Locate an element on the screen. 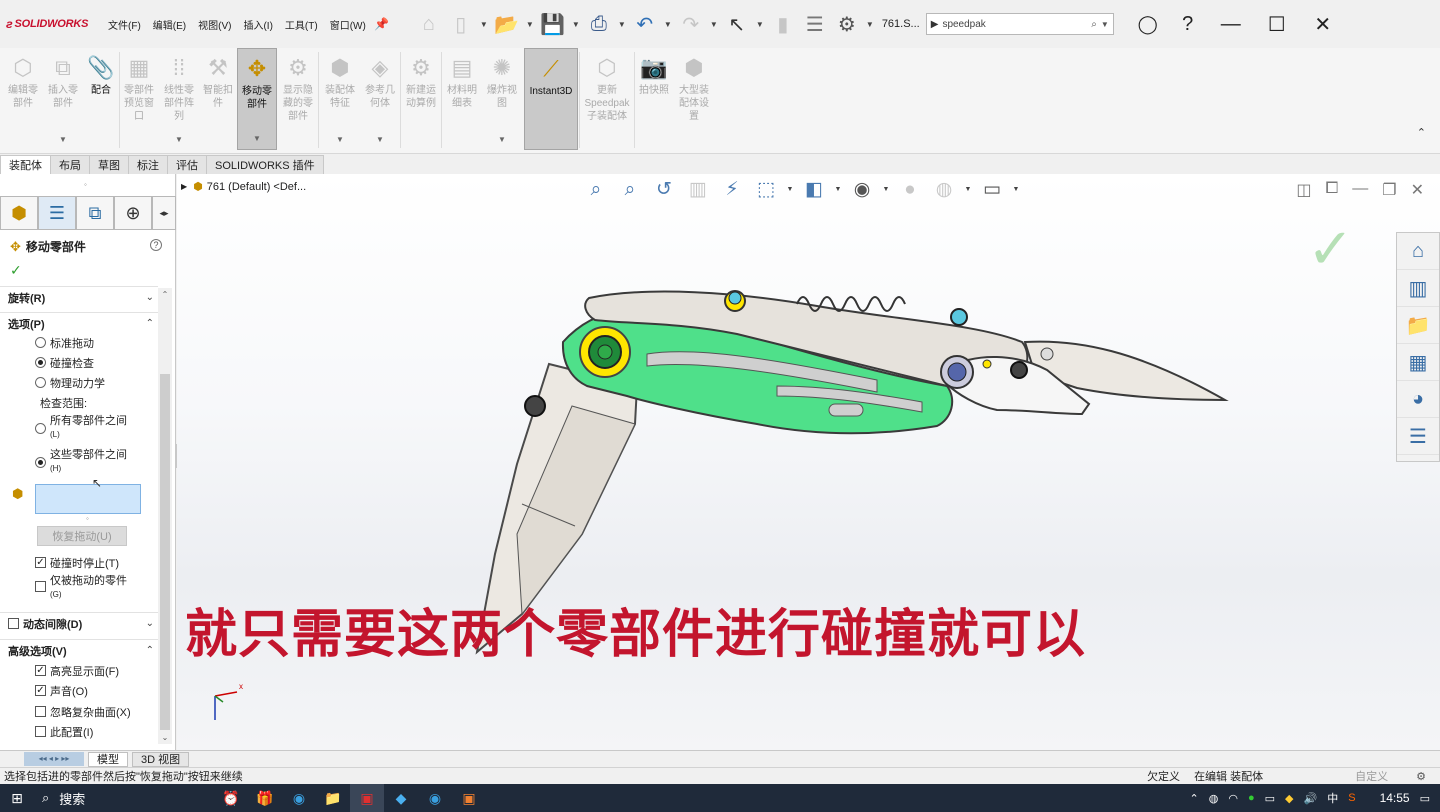 The width and height of the screenshot is (1440, 812). tab-model: 模型 is located at coordinates (108, 759).